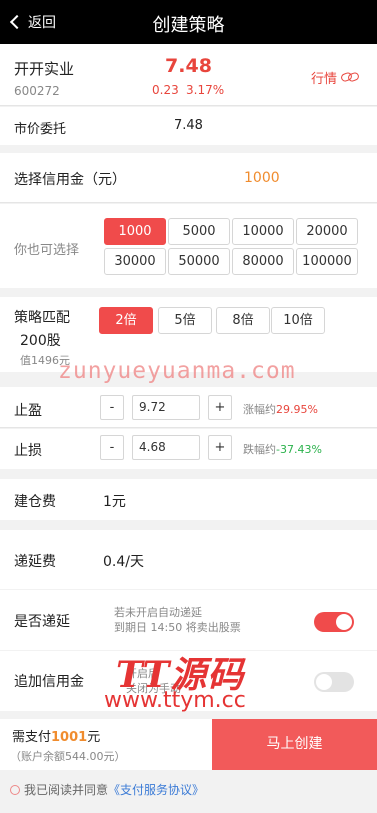  Describe the element at coordinates (28, 451) in the screenshot. I see `stop-loss-label: 止损` at that location.